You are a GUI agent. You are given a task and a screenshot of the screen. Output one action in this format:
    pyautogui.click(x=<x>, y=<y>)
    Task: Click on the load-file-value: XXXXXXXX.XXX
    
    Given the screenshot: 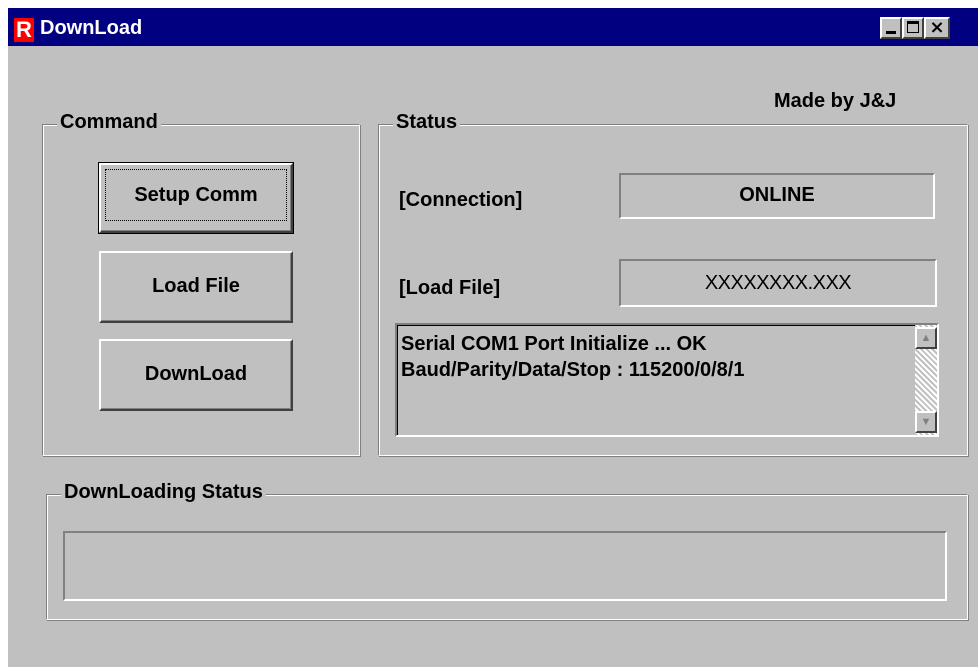 What is the action you would take?
    pyautogui.click(x=778, y=283)
    